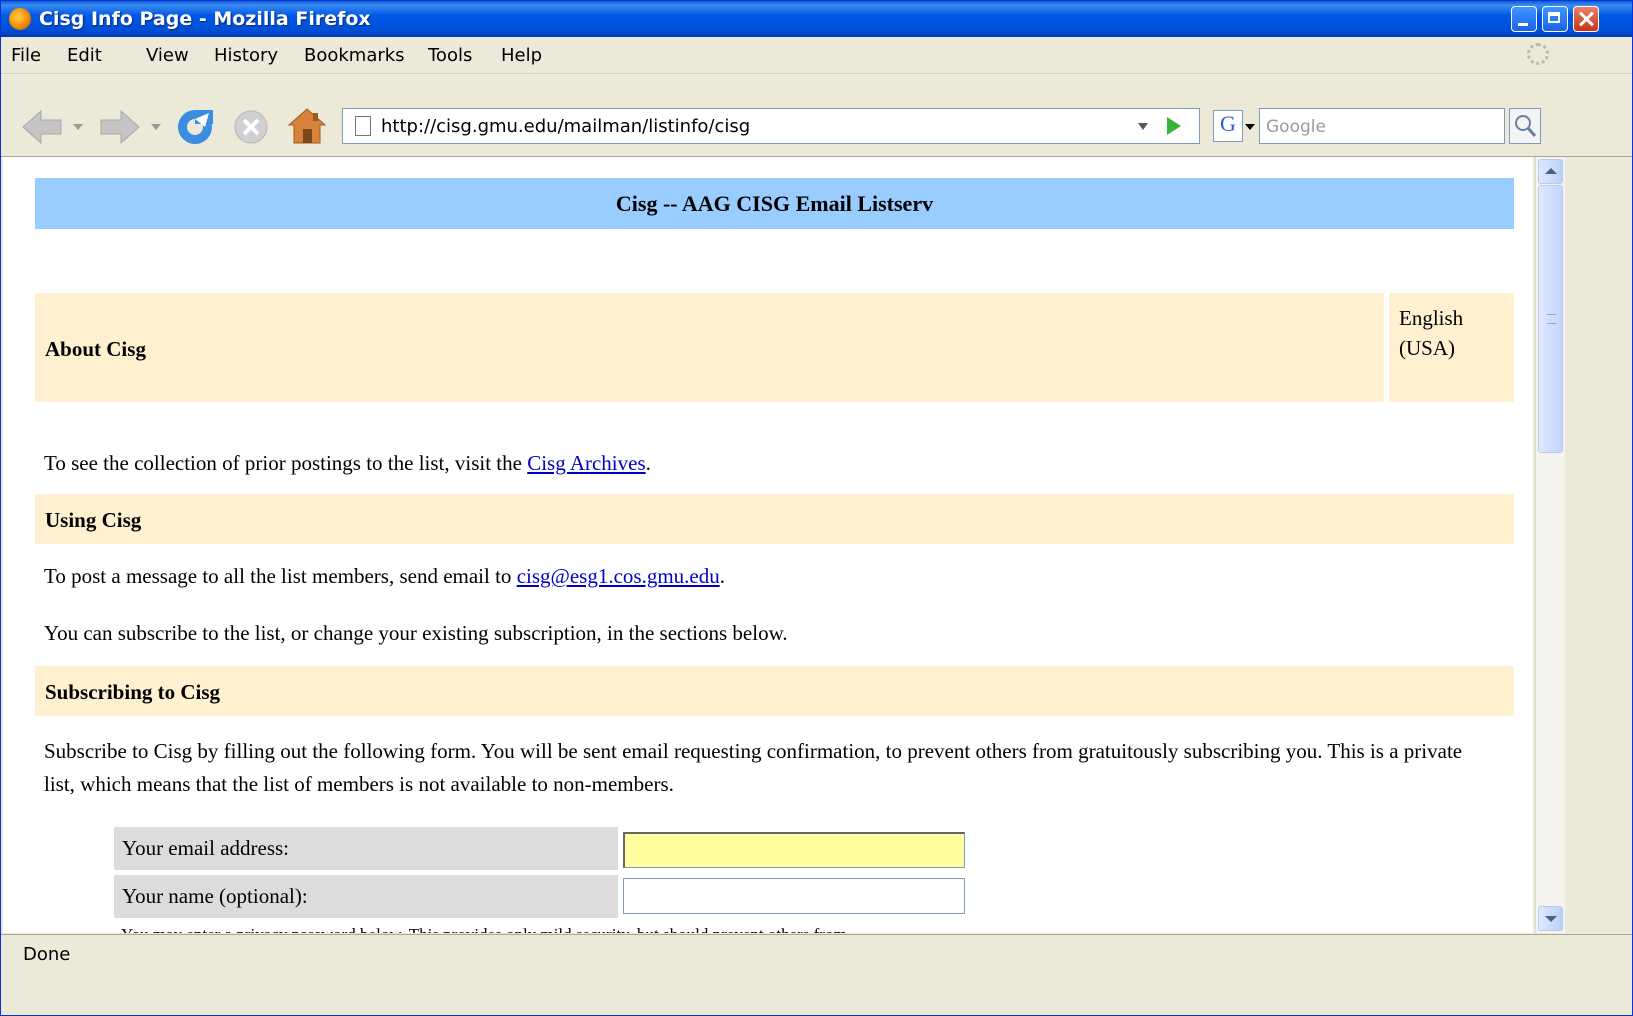 Image resolution: width=1633 pixels, height=1016 pixels. Describe the element at coordinates (794, 896) in the screenshot. I see `name-field` at that location.